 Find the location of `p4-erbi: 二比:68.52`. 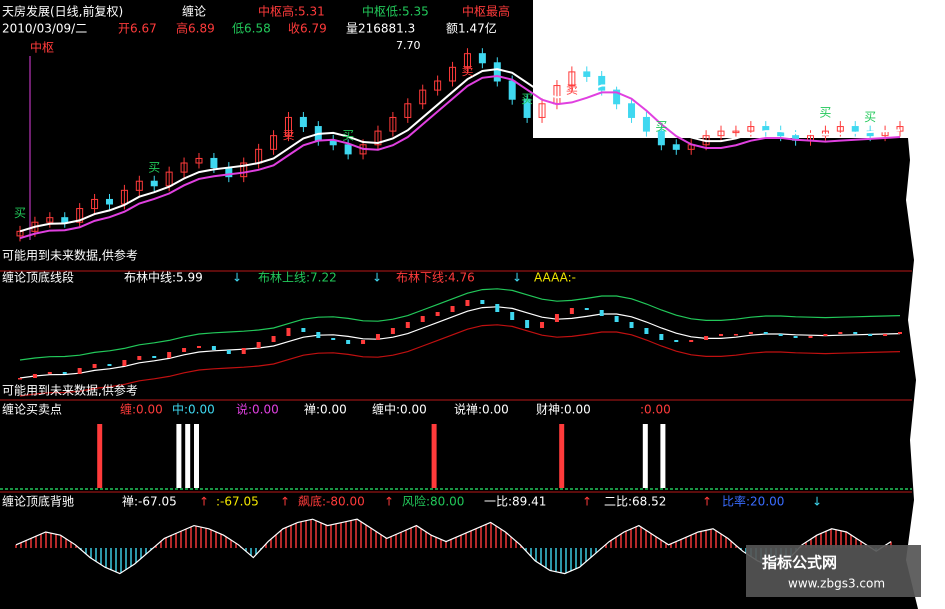

p4-erbi: 二比:68.52 is located at coordinates (635, 502).